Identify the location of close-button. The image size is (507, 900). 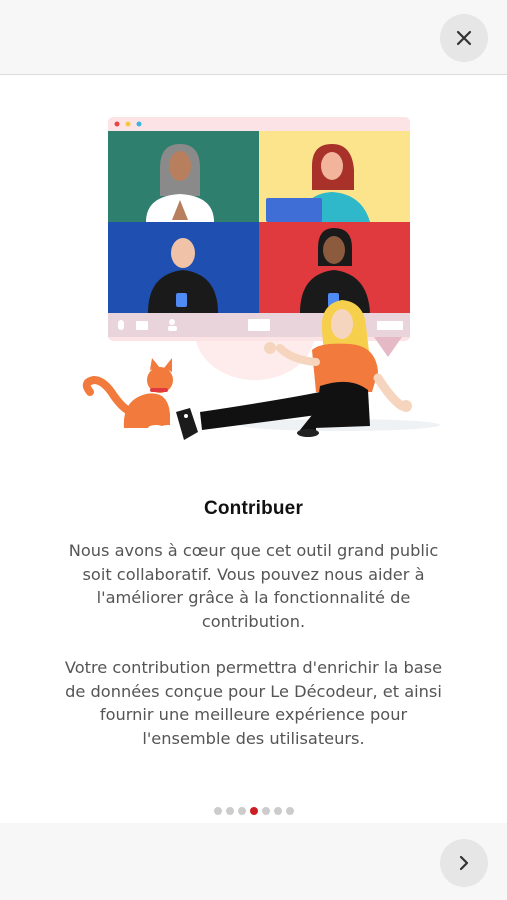
(464, 38).